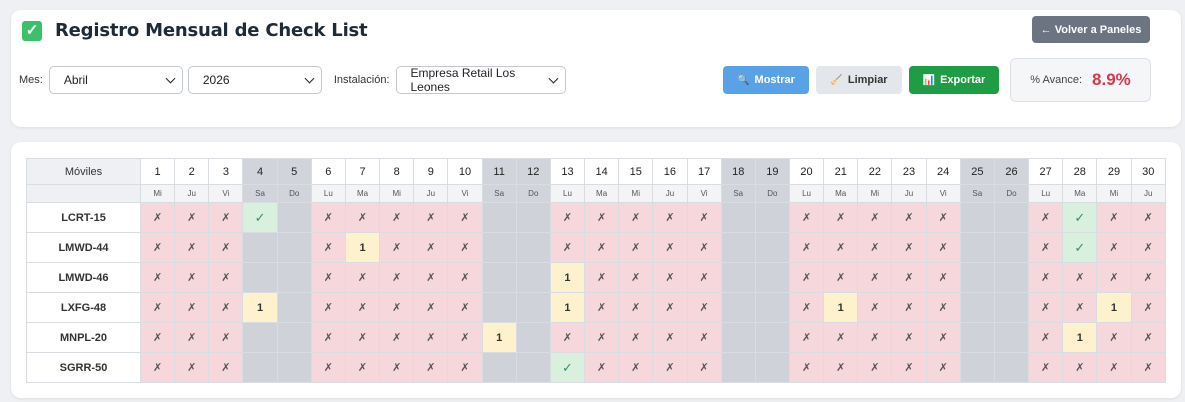  What do you see at coordinates (254, 80) in the screenshot?
I see `year-select: 2026` at bounding box center [254, 80].